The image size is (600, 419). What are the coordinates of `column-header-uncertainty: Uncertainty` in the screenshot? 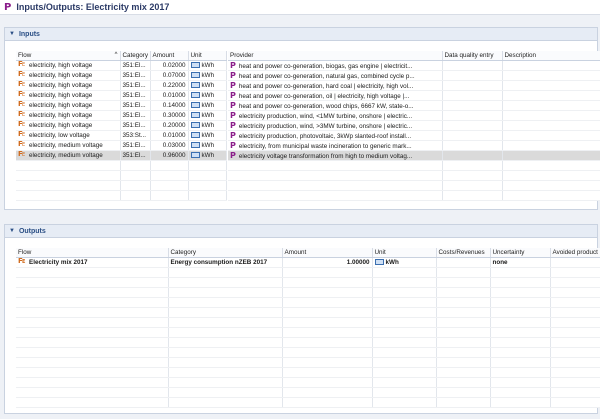 It's located at (520, 253).